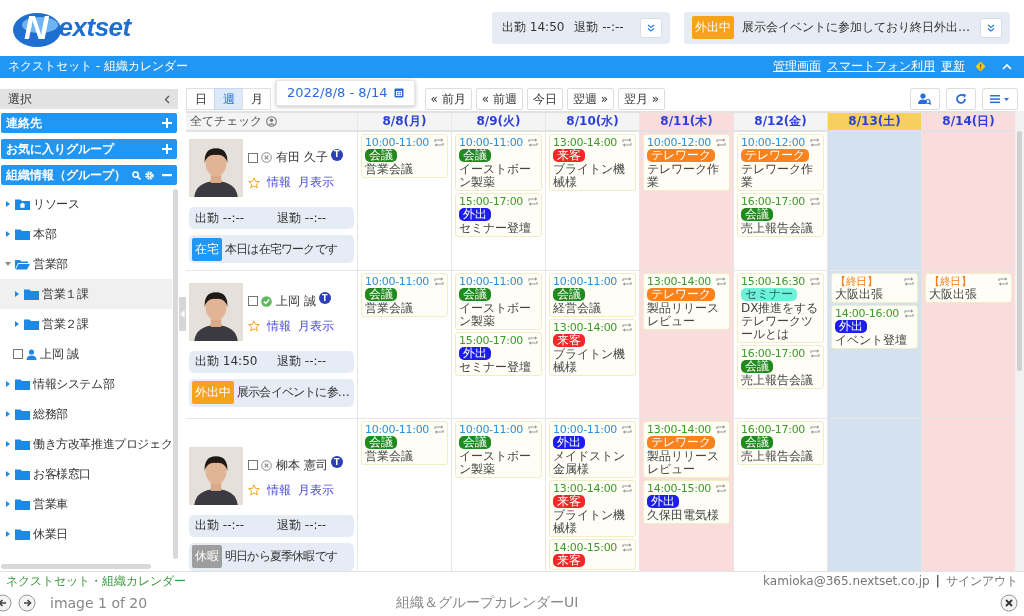 Image resolution: width=1024 pixels, height=616 pixels. I want to click on nav-button: « 前週, so click(499, 99).